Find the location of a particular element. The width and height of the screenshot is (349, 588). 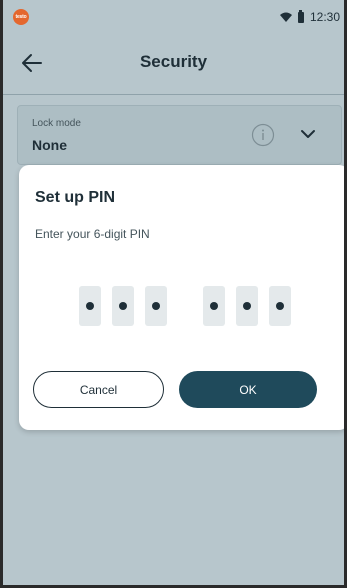

wifi-icon is located at coordinates (285, 17).